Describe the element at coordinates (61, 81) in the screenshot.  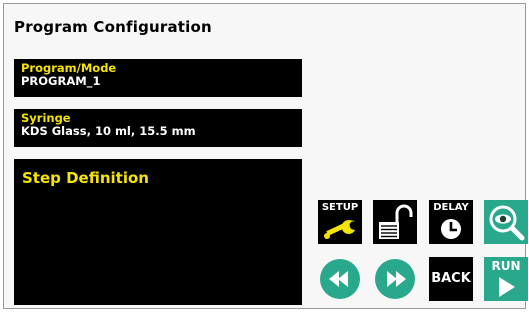
I see `program-mode-value: PROGRAM_1` at that location.